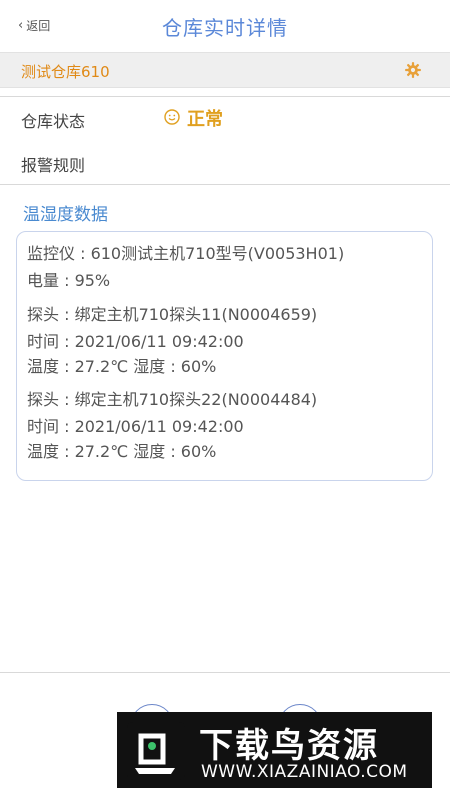 The image size is (450, 800). What do you see at coordinates (69, 280) in the screenshot?
I see `battery-line: 电量 : 95%` at bounding box center [69, 280].